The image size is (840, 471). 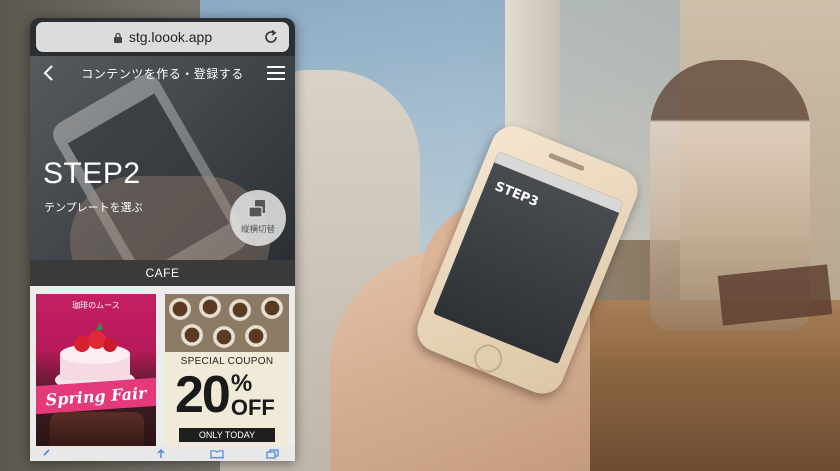 I want to click on hero-section: コンテンツを作る・登録する STEP2 テンプレートを選ぶ 縦横切替, so click(x=162, y=158).